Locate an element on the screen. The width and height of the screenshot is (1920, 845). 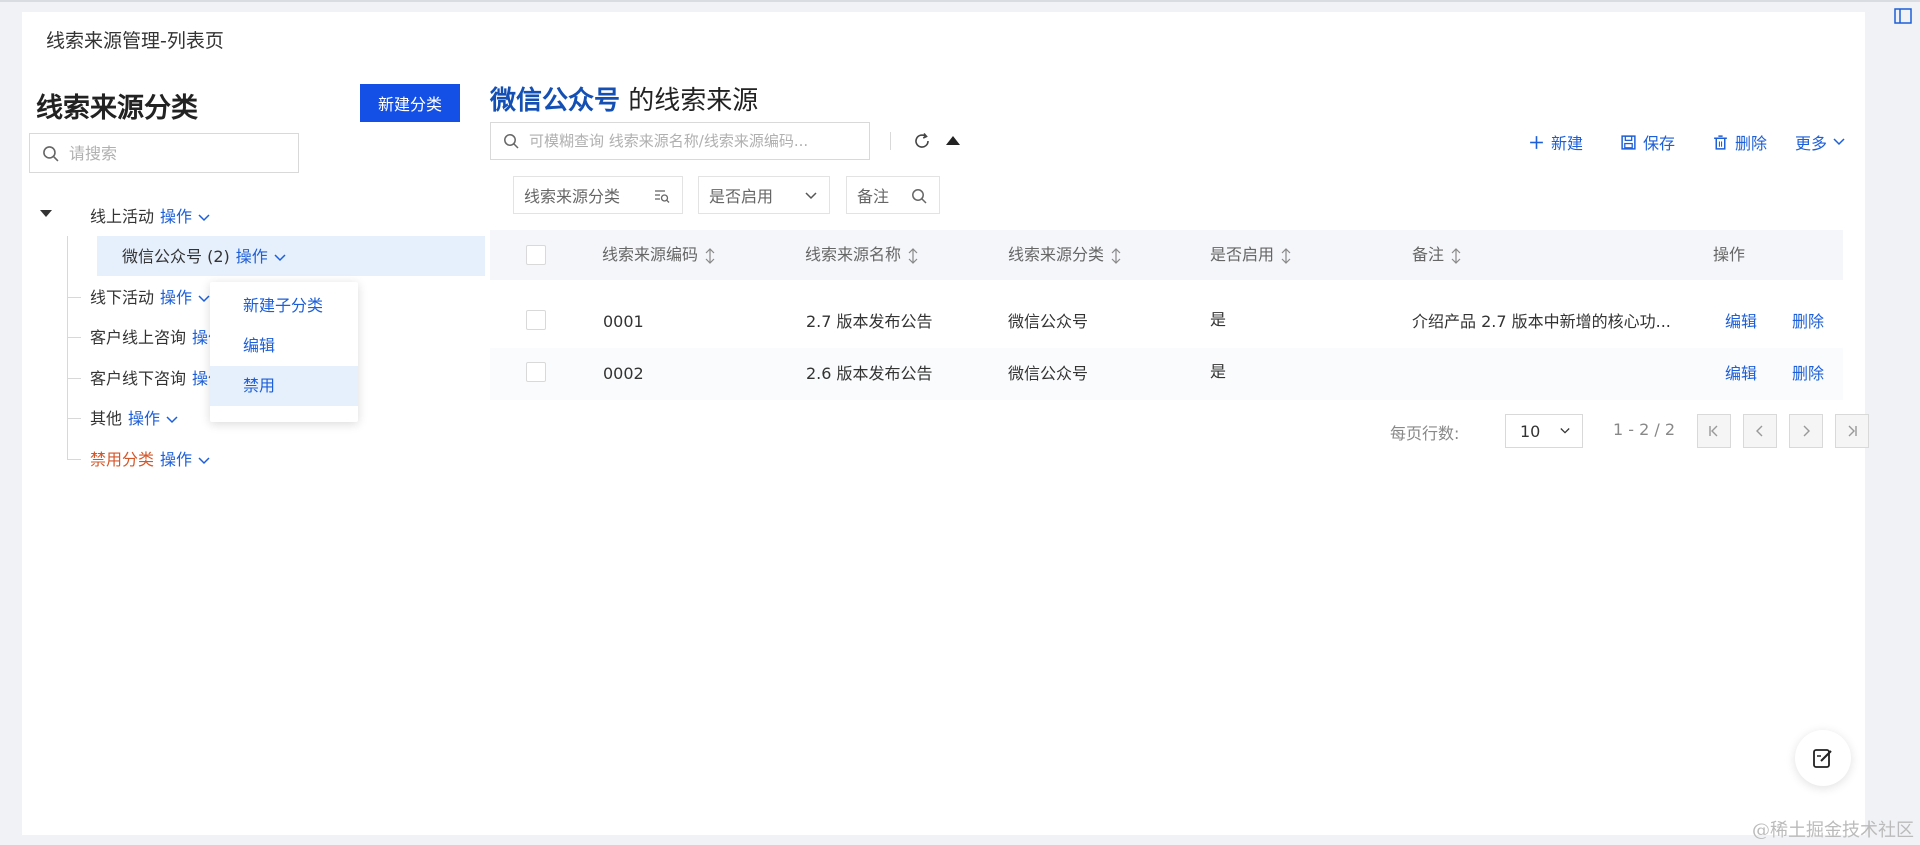
expand-caret-icon is located at coordinates (46, 213).